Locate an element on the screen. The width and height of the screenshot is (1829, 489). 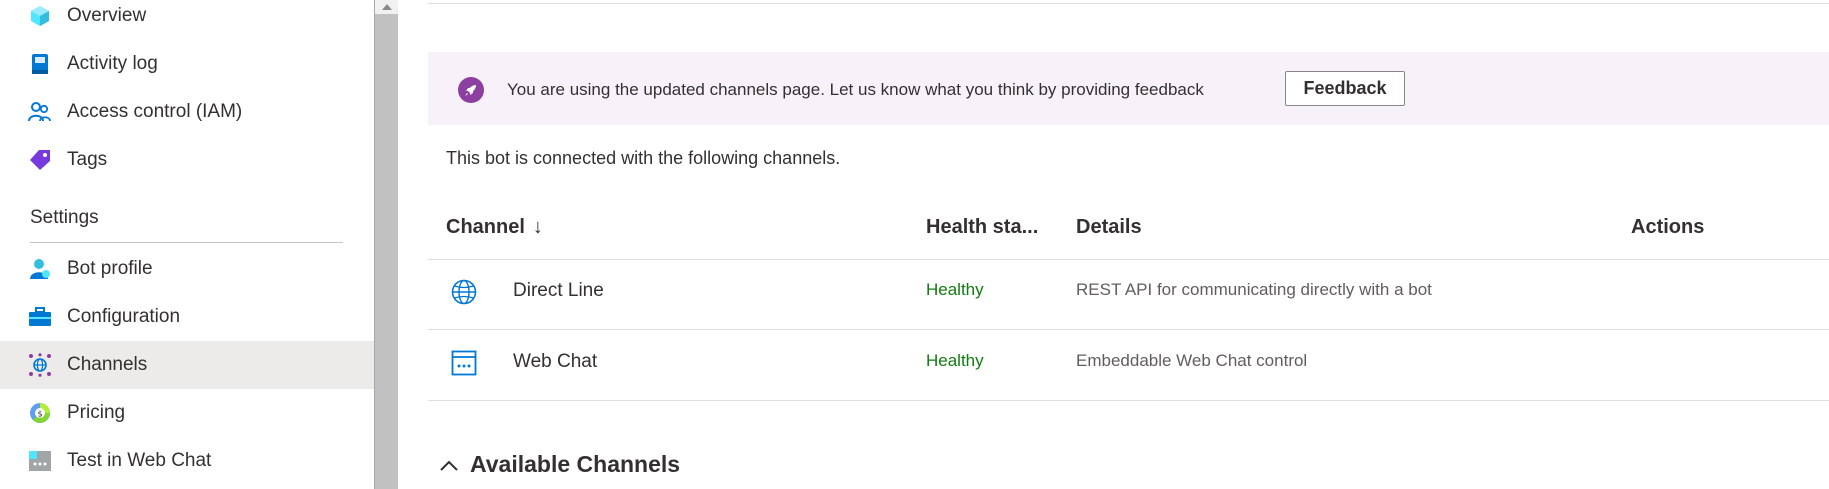
sidebar-item-label: Tags is located at coordinates (87, 159).